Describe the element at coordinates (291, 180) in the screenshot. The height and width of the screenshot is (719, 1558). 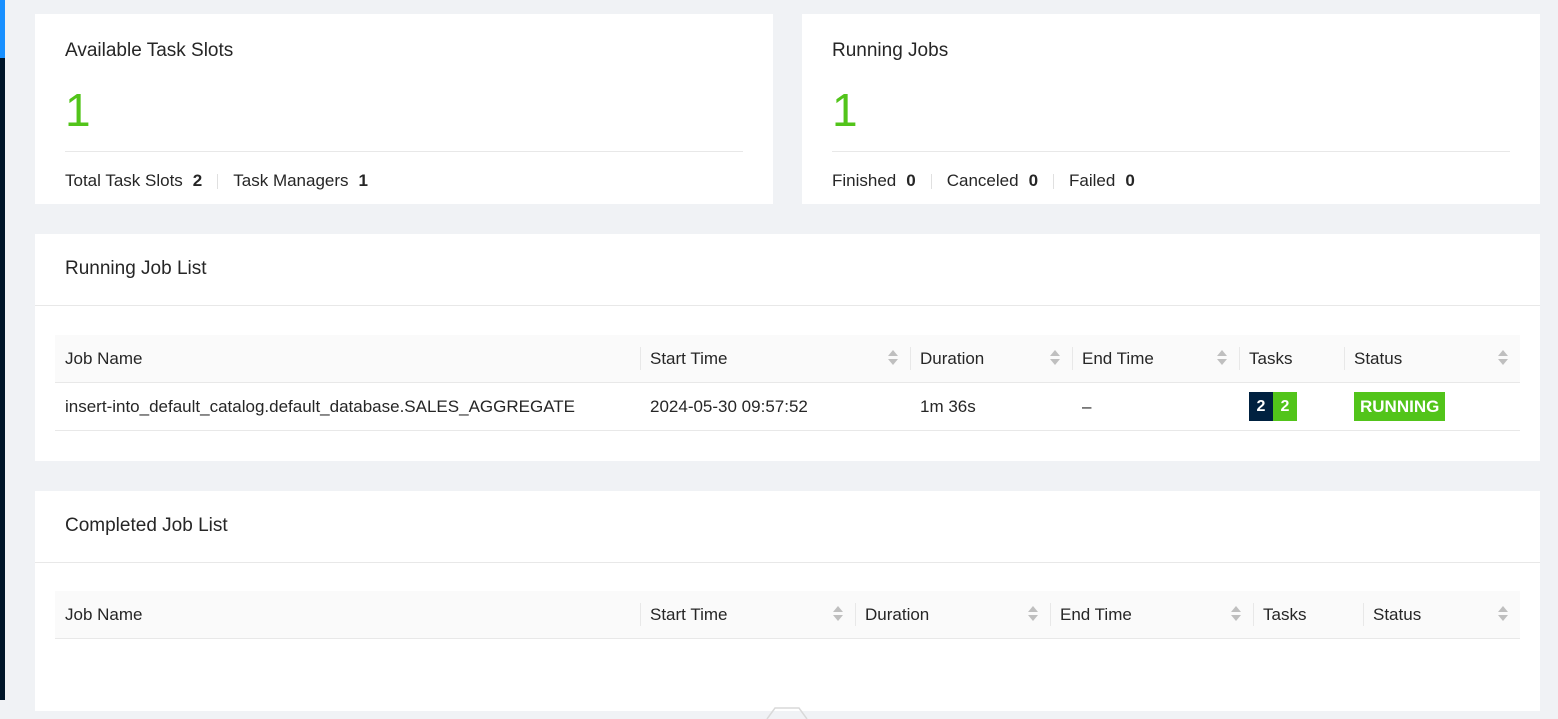
I see `task-managers-label: Task Managers` at that location.